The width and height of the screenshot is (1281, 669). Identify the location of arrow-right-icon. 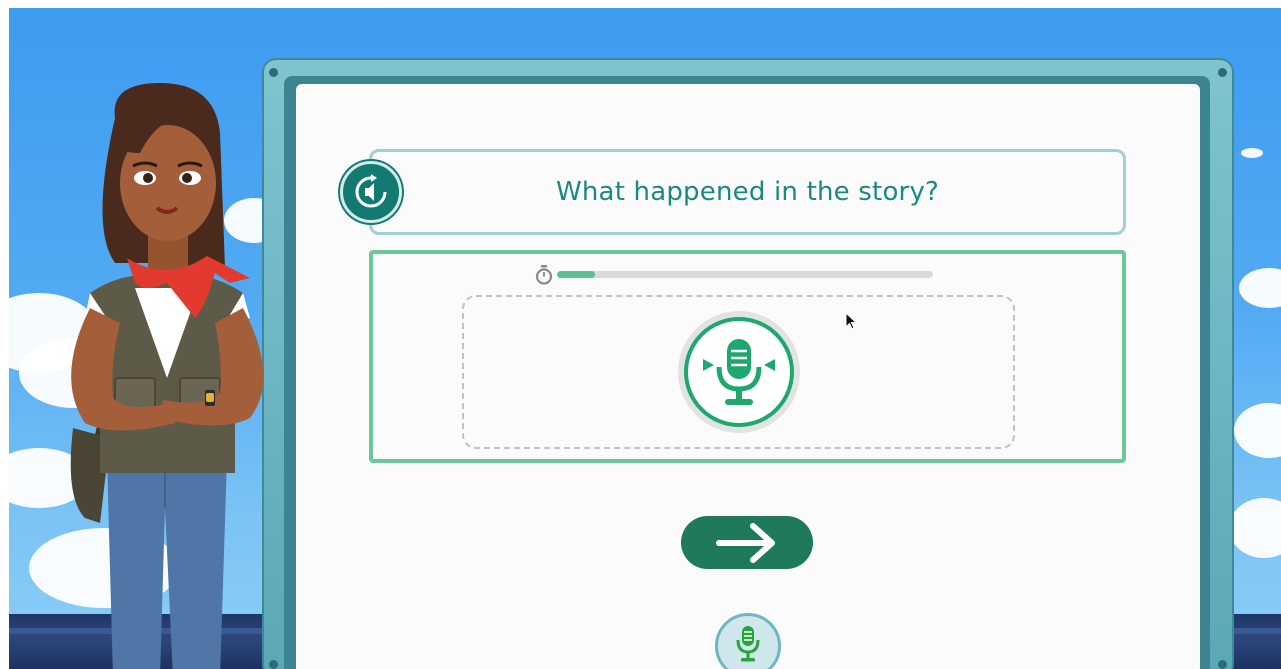
(745, 542).